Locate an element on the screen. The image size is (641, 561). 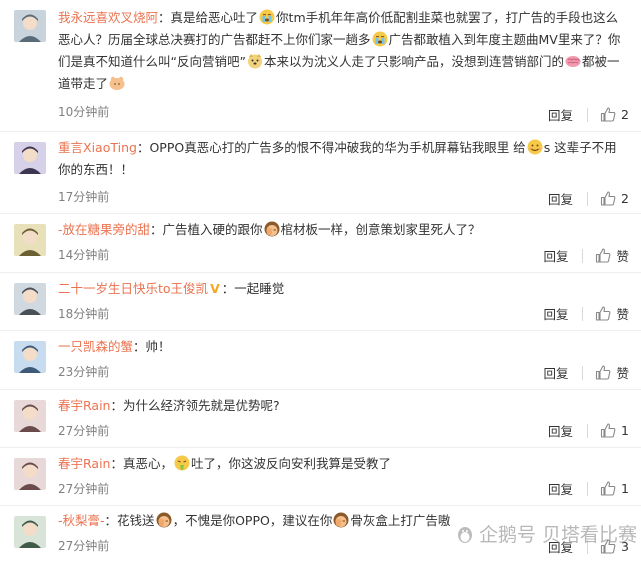
face-palm-emoji is located at coordinates (341, 520).